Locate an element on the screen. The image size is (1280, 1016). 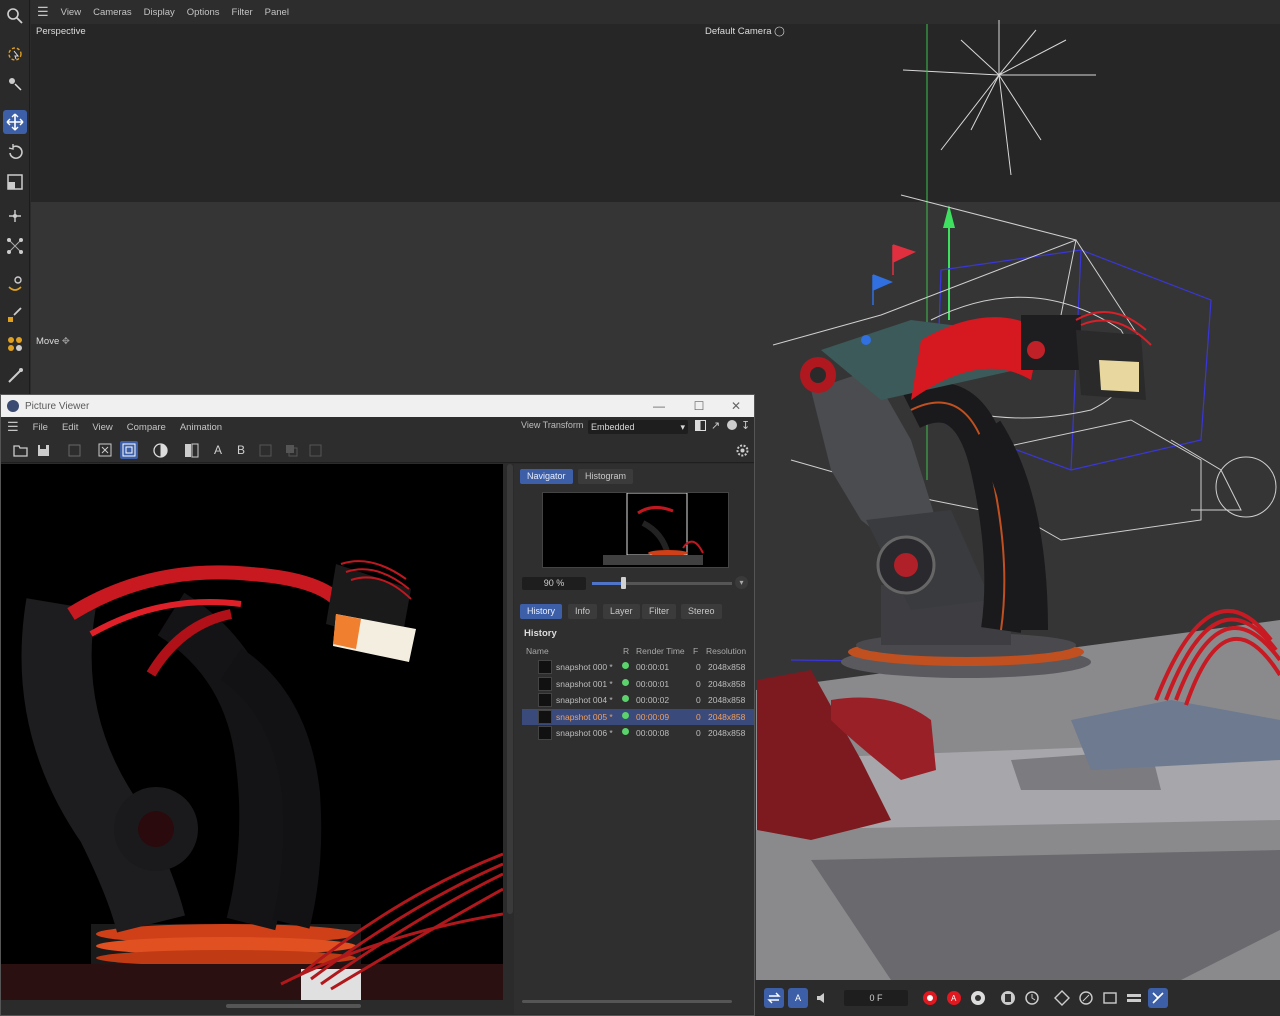
points-icon is located at coordinates (15, 246).